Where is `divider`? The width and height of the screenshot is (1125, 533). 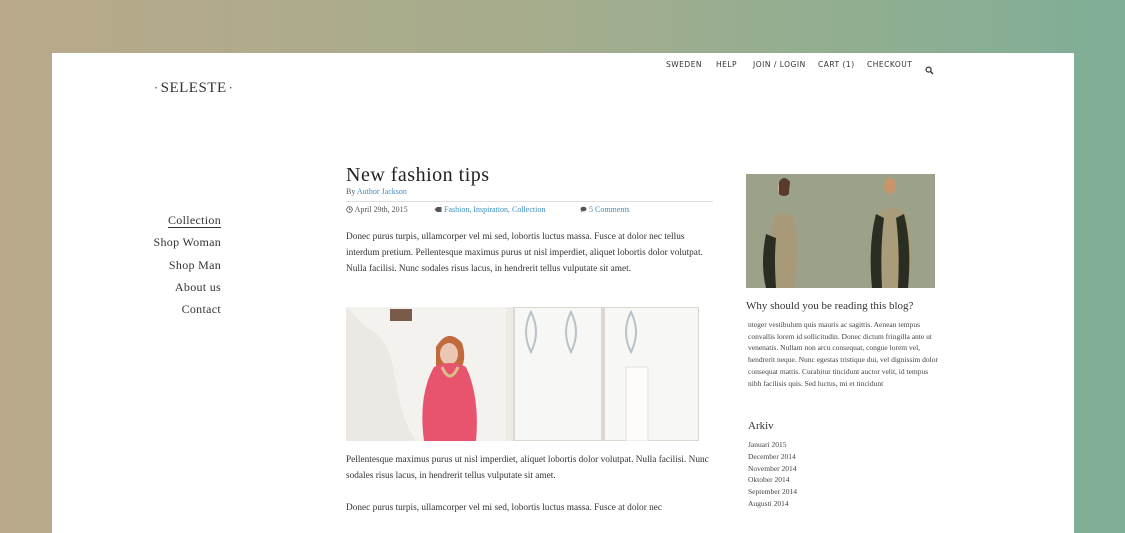
divider is located at coordinates (529, 201).